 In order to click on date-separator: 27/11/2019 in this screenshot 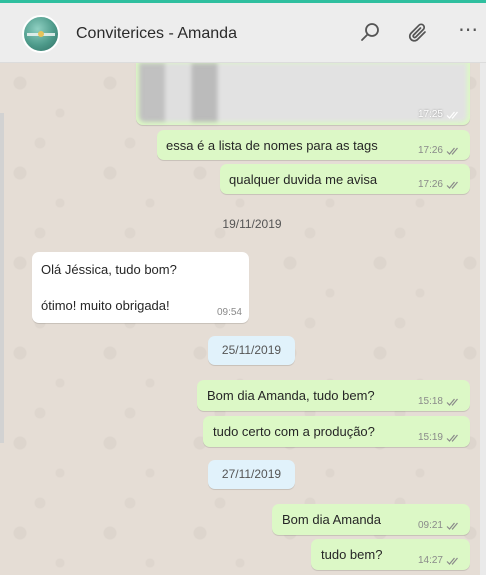, I will do `click(251, 474)`.